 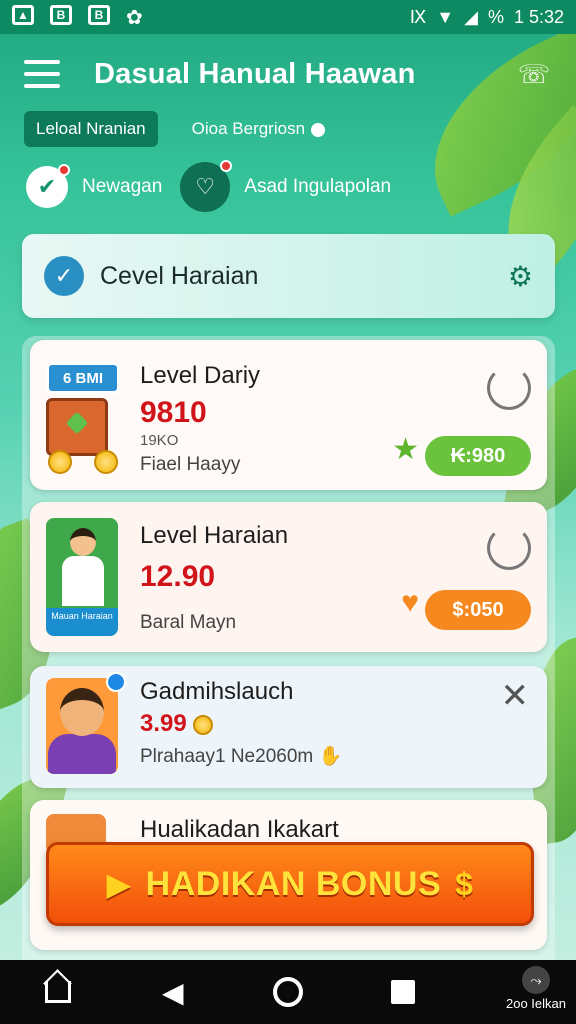 I want to click on home-icon, so click(x=58, y=992).